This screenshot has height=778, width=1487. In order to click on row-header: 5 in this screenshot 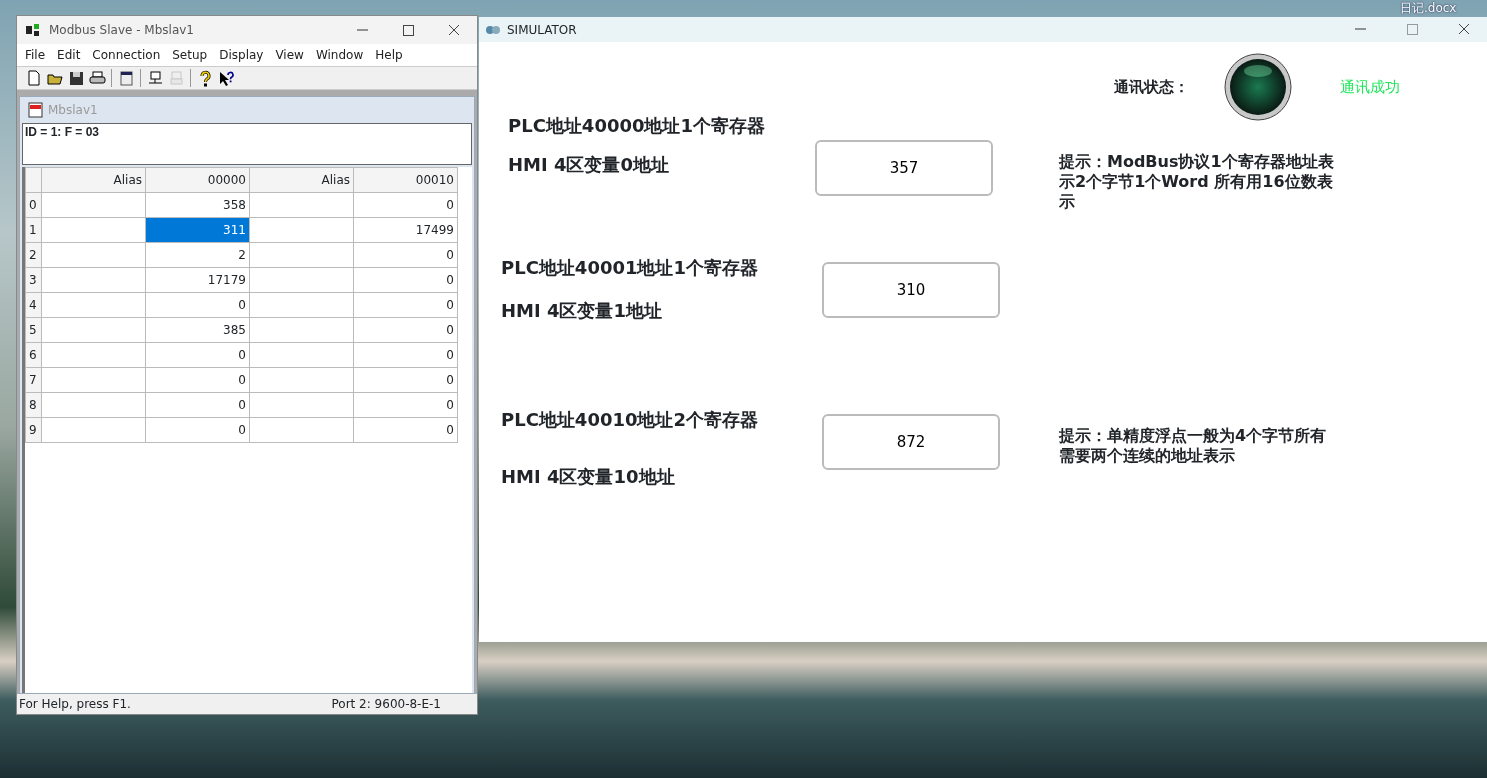, I will do `click(33, 330)`.